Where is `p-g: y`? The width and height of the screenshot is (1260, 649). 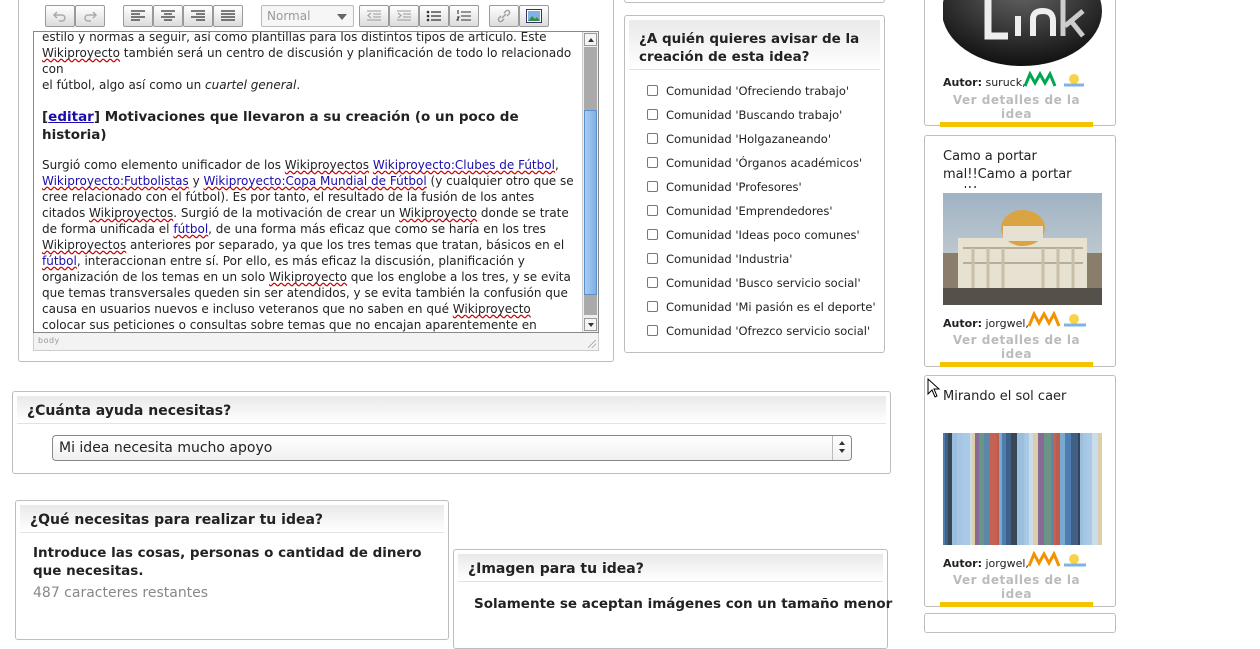
p-g: y is located at coordinates (196, 181).